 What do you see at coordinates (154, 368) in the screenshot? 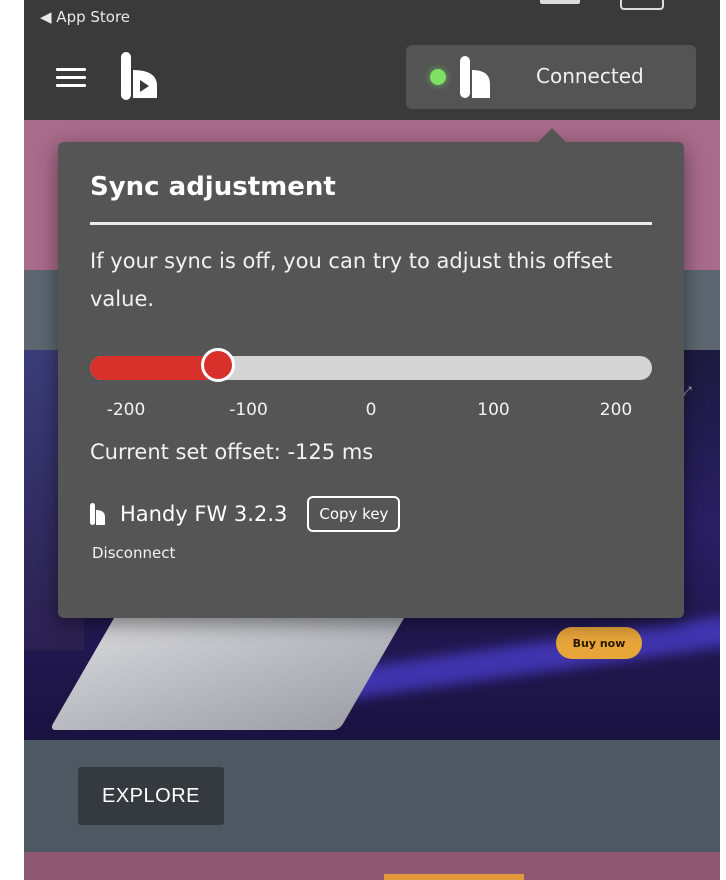
I see `slider-fill` at bounding box center [154, 368].